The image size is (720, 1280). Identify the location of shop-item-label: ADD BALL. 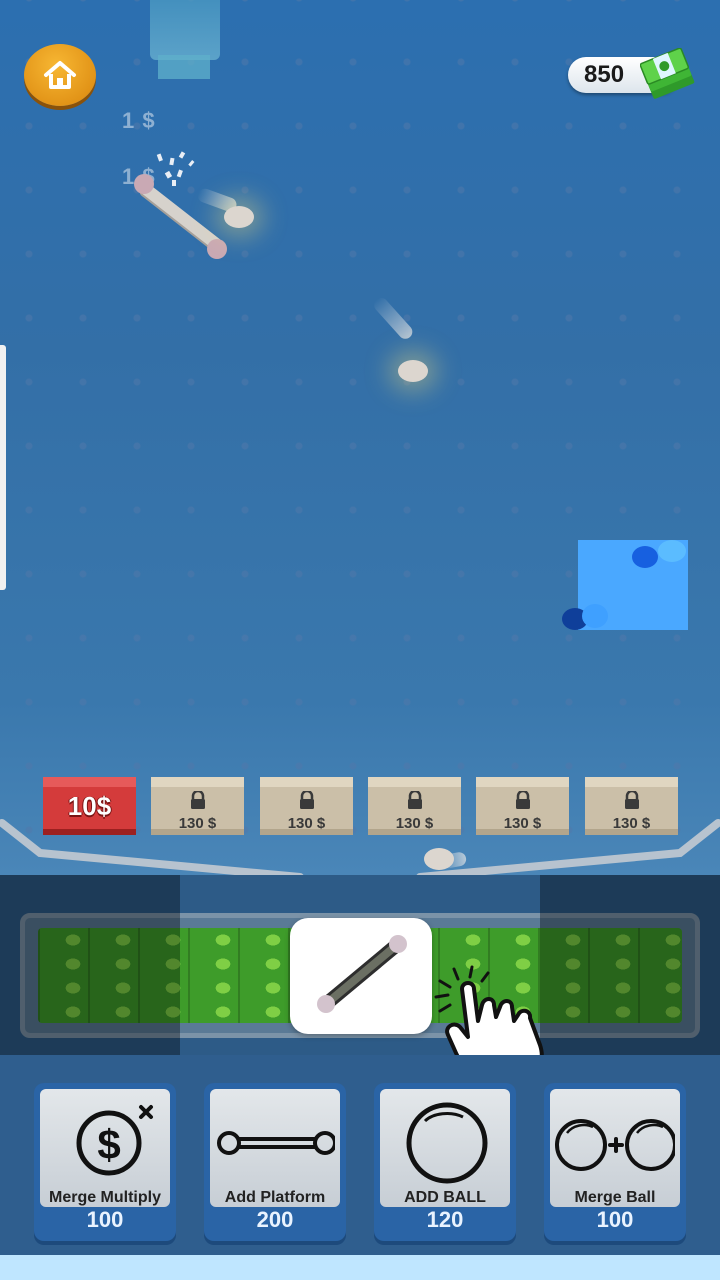
(445, 1197).